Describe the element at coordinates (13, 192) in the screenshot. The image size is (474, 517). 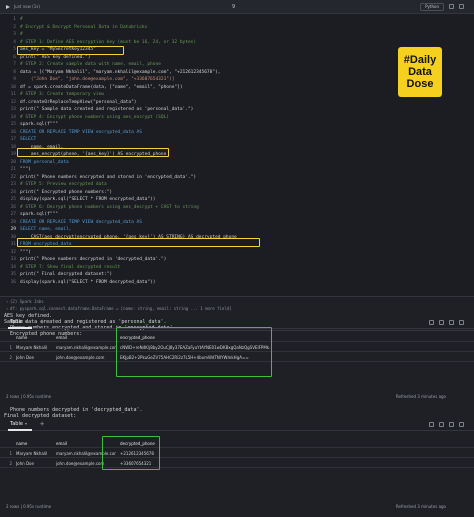
I see `line-number: 24` at that location.